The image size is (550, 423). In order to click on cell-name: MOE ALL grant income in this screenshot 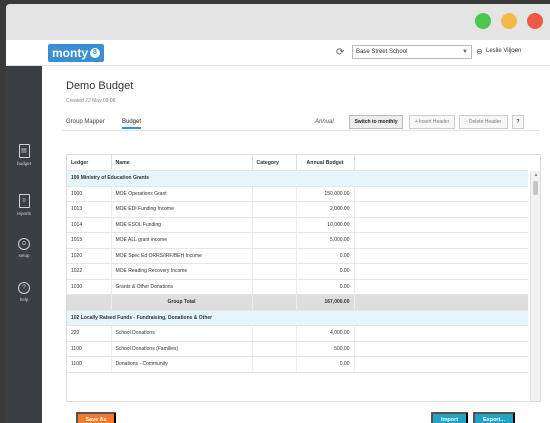, I will do `click(182, 240)`.